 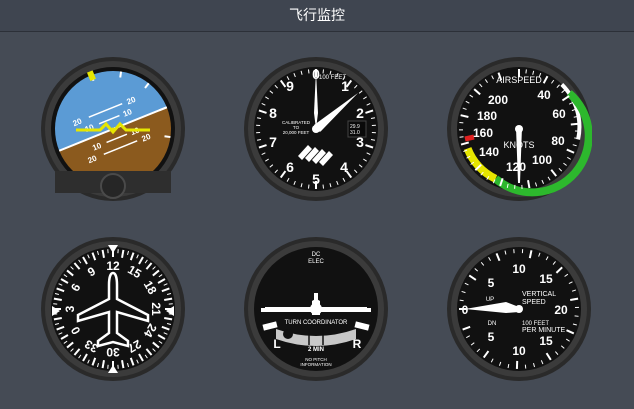 I want to click on heading-card-label: 30, so click(x=113, y=352).